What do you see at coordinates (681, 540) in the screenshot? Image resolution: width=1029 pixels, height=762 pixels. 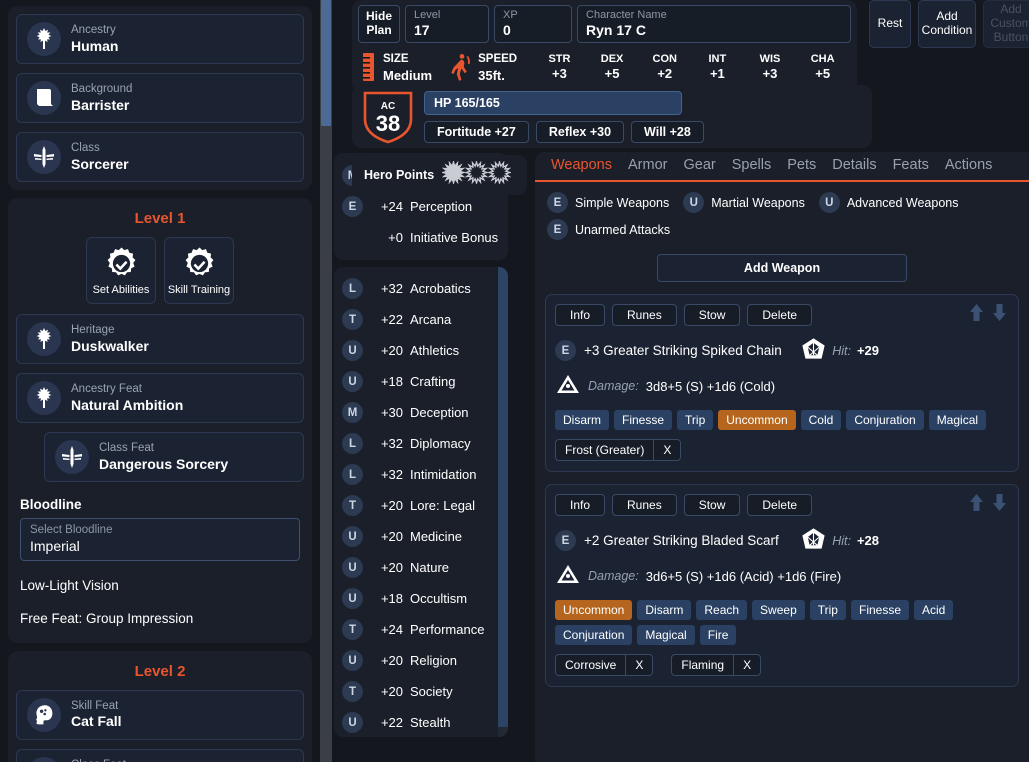 I see `weapon-name: +2 Greater Striking Bladed Scarf` at bounding box center [681, 540].